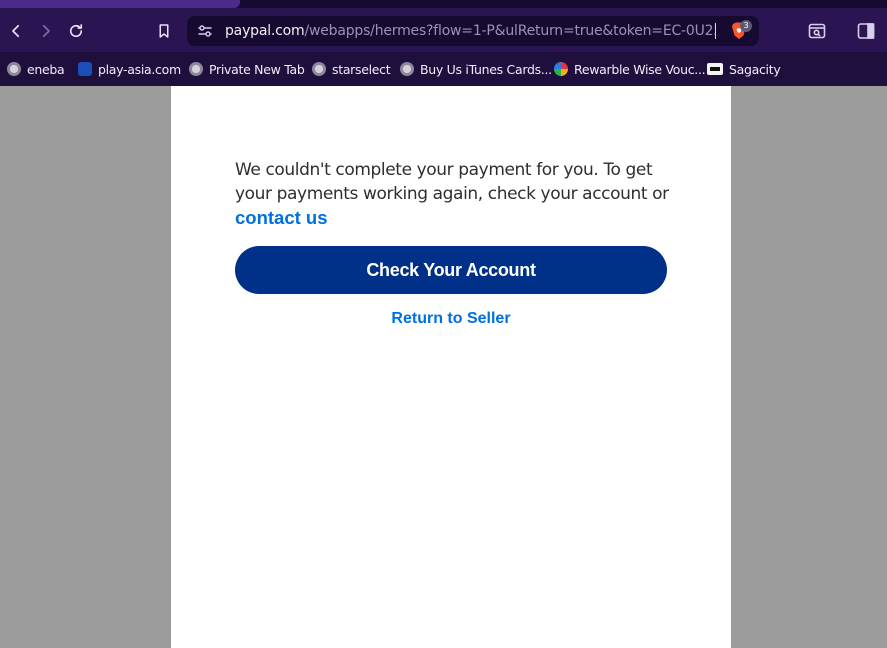 Image resolution: width=887 pixels, height=648 pixels. Describe the element at coordinates (164, 31) in the screenshot. I see `bookmark-icon` at that location.